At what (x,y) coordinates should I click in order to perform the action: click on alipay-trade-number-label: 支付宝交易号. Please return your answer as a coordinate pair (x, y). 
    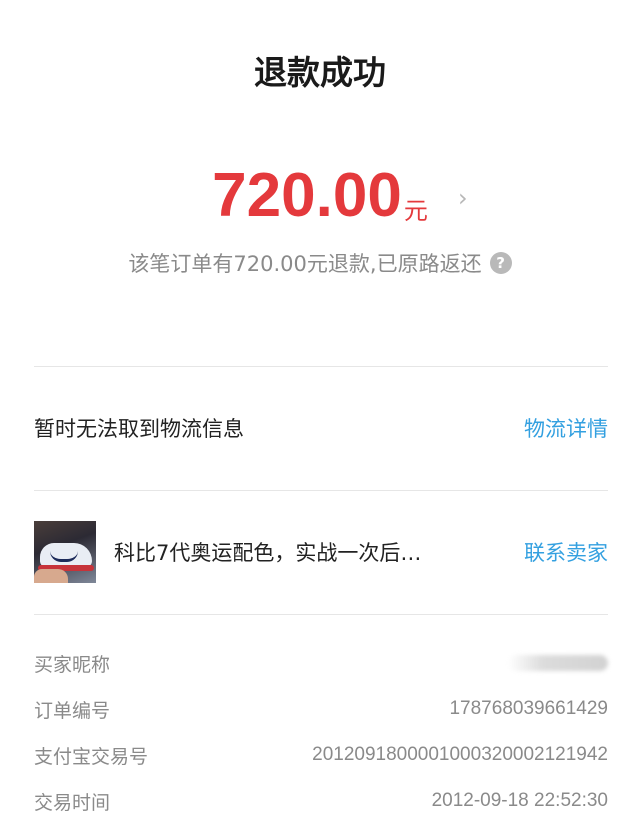
    Looking at the image, I should click on (91, 756).